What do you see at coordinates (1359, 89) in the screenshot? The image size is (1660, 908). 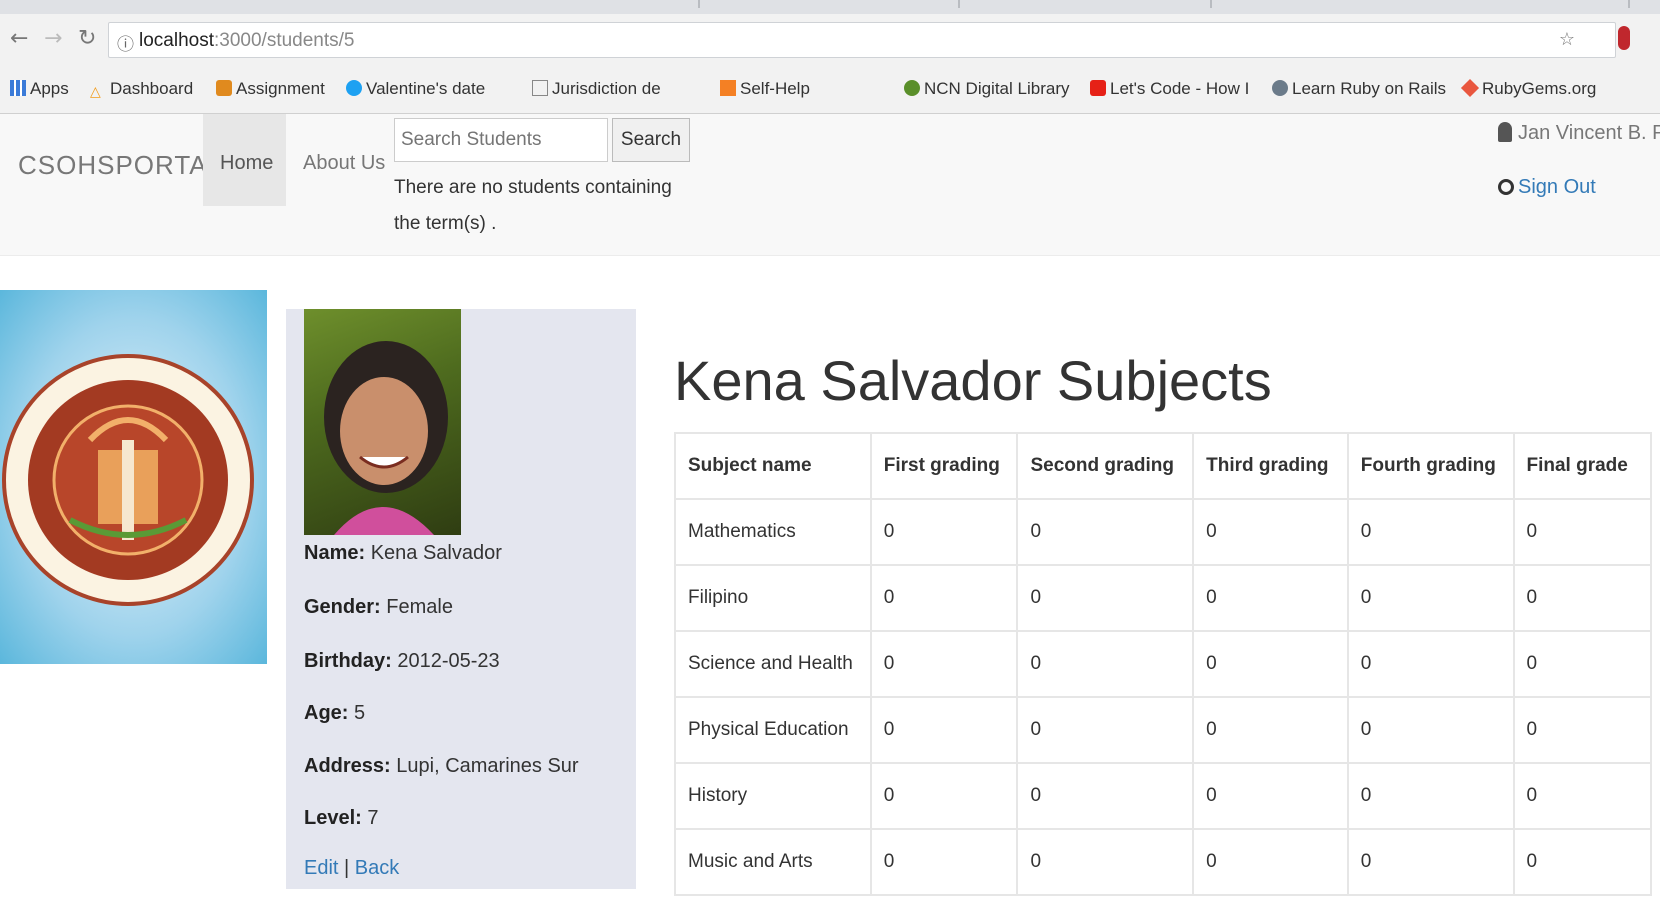 I see `bookmark-learnruby: Learn Ruby on Rails` at bounding box center [1359, 89].